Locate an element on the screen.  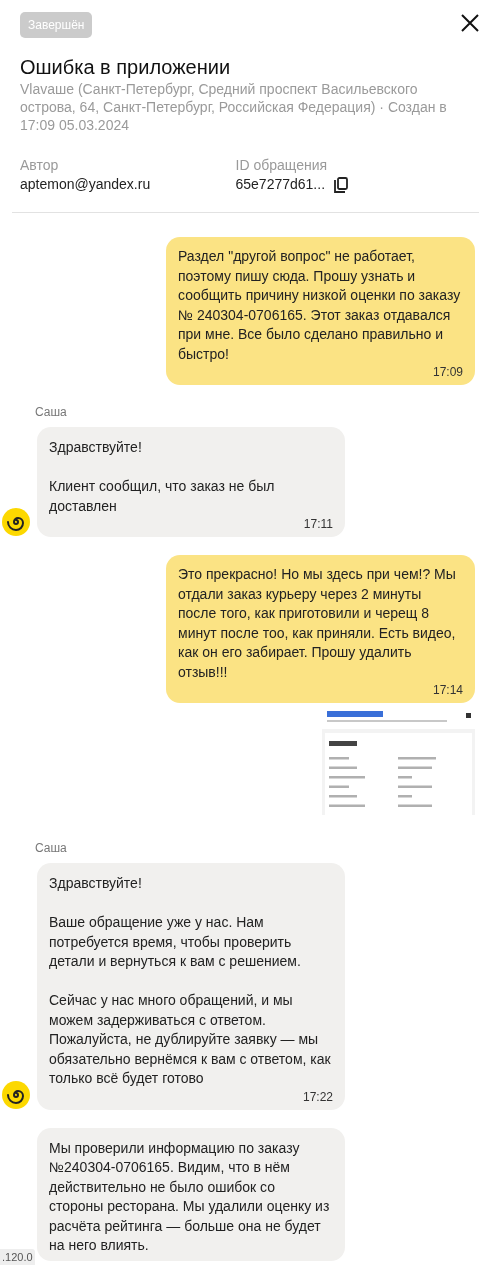
message-time: 17:09 is located at coordinates (447, 372).